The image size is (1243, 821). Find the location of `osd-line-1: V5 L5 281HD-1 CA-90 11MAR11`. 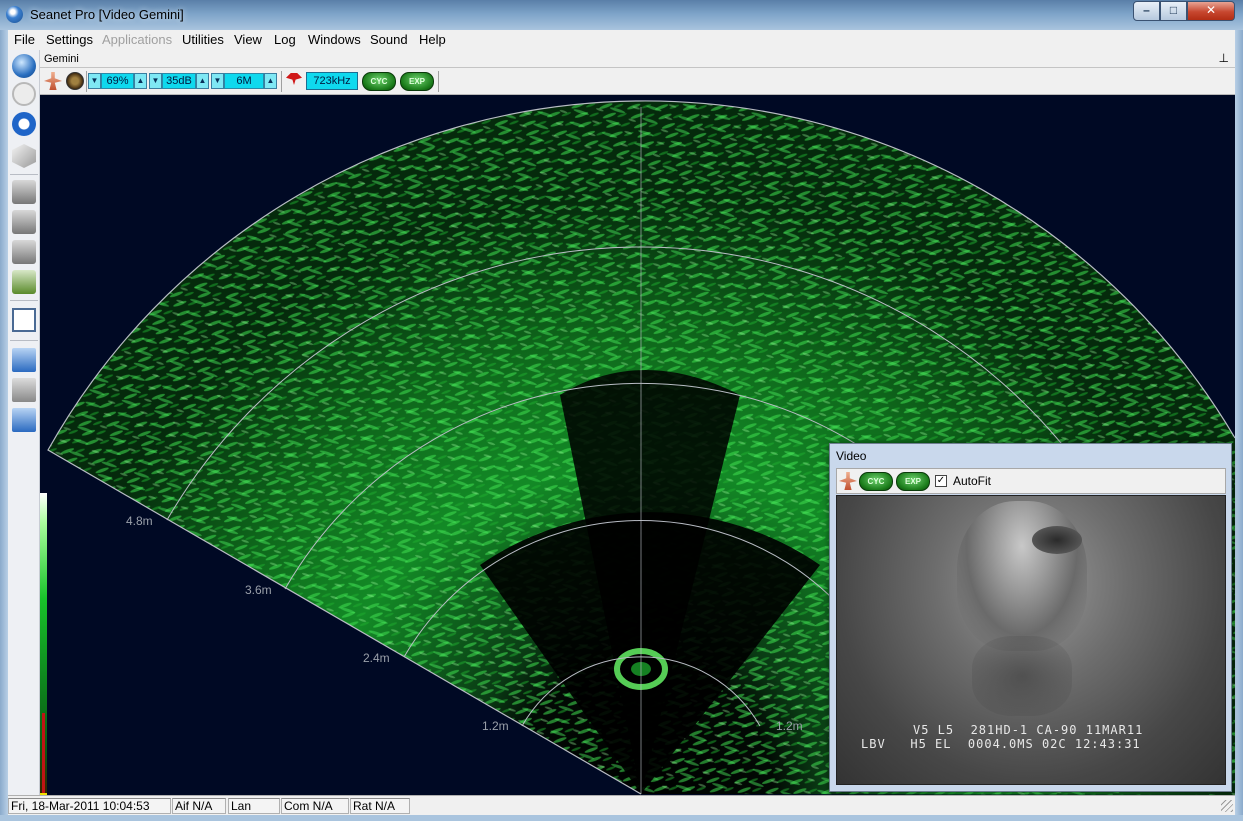

osd-line-1: V5 L5 281HD-1 CA-90 11MAR11 is located at coordinates (1028, 730).